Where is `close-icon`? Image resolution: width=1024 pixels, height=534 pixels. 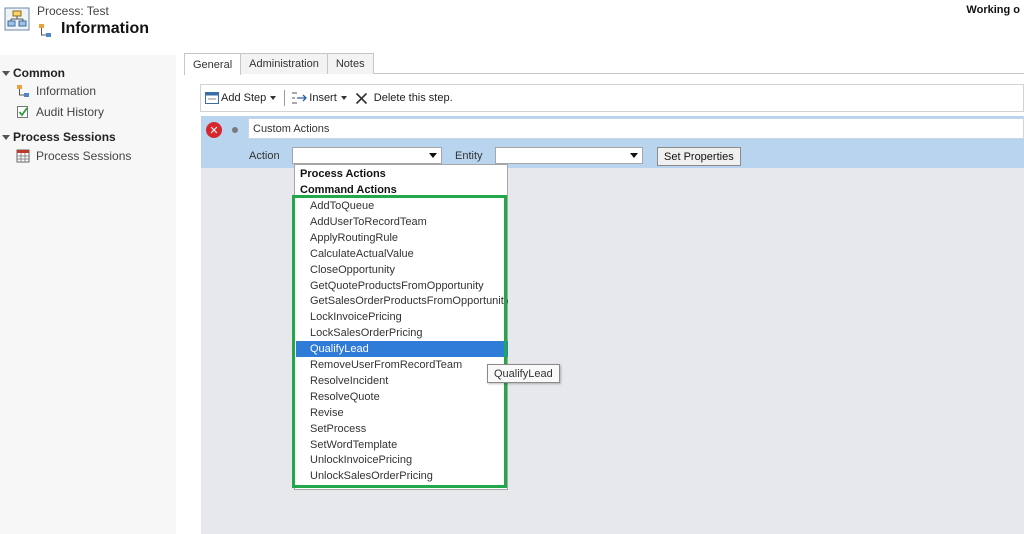 close-icon is located at coordinates (361, 98).